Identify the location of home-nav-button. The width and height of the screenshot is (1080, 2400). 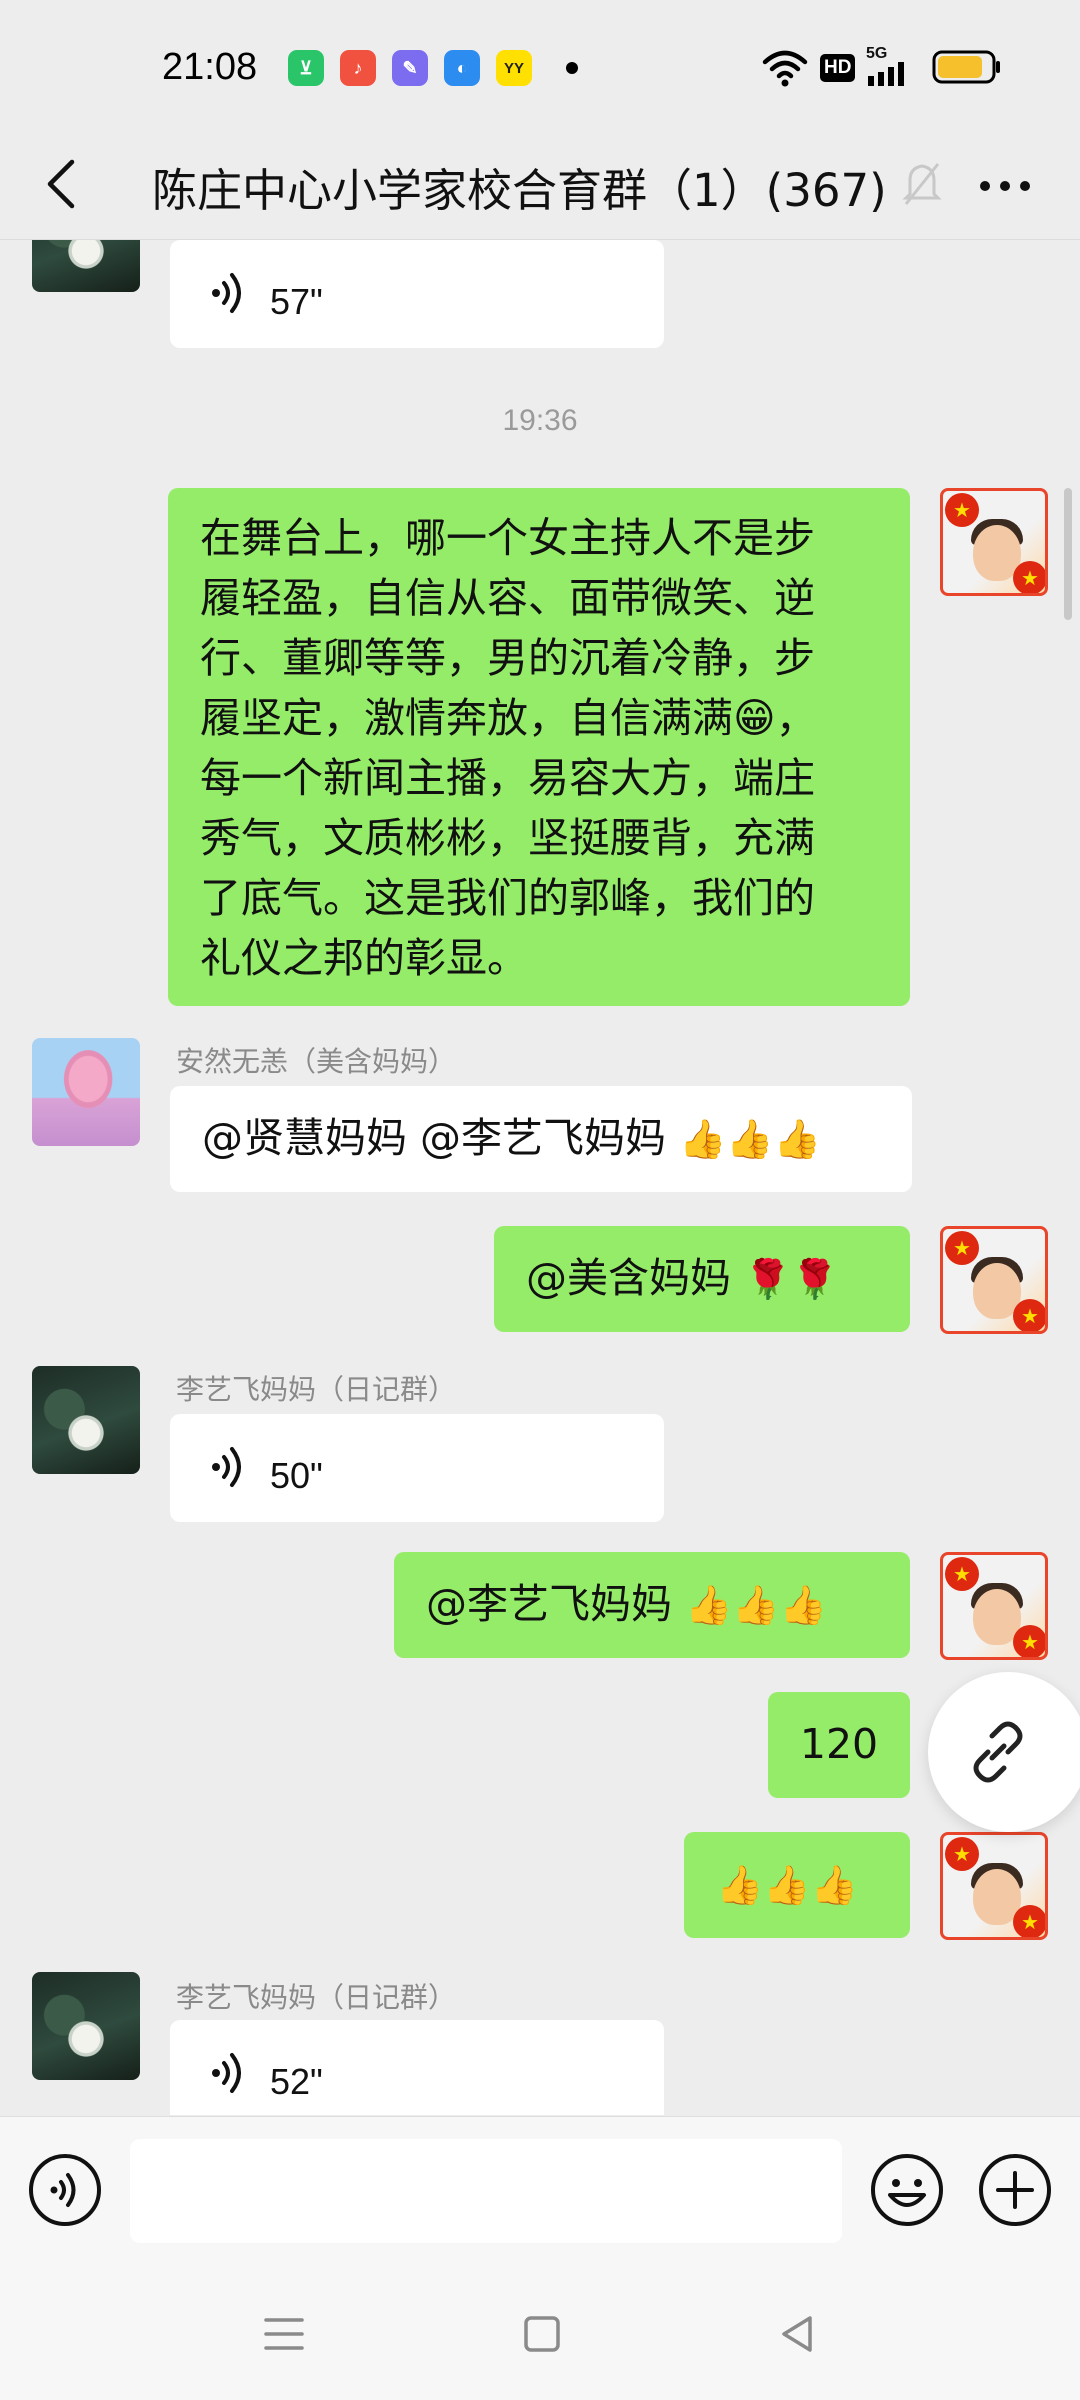
(542, 2334).